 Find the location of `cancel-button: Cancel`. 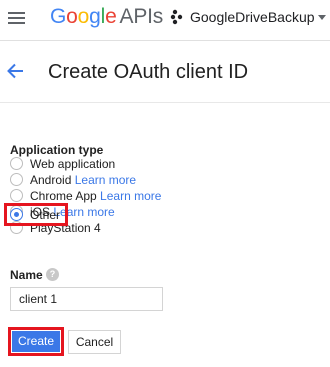

cancel-button: Cancel is located at coordinates (94, 342).